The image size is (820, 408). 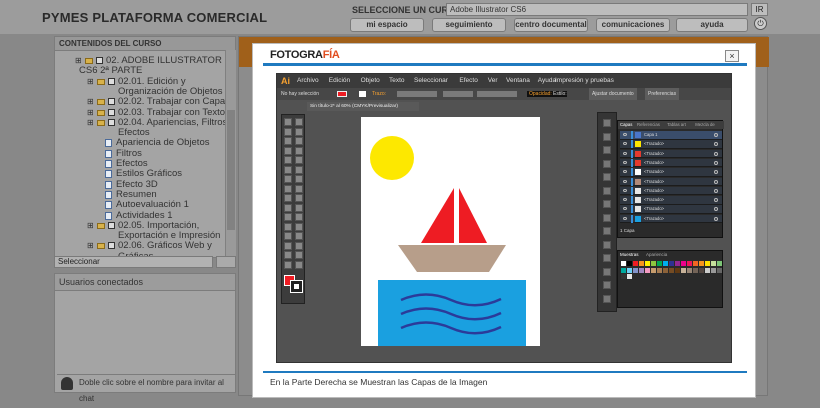 What do you see at coordinates (705, 125) in the screenshot?
I see `panel-tab: Mezcla de` at bounding box center [705, 125].